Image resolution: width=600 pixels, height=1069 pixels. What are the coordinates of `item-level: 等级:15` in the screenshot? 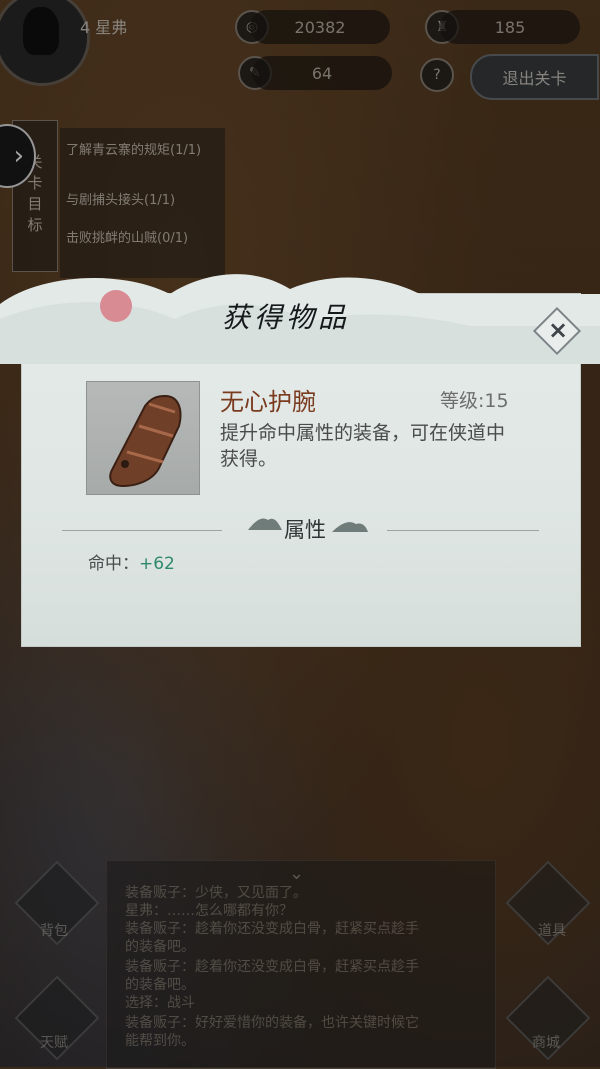 It's located at (474, 401).